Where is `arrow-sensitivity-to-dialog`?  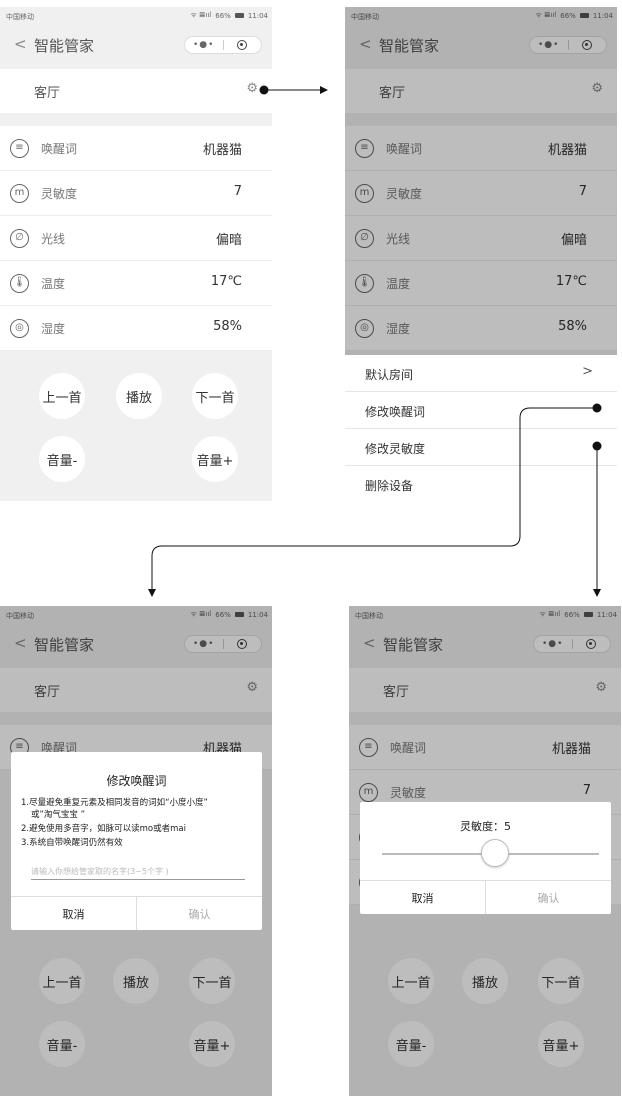
arrow-sensitivity-to-dialog is located at coordinates (597, 519).